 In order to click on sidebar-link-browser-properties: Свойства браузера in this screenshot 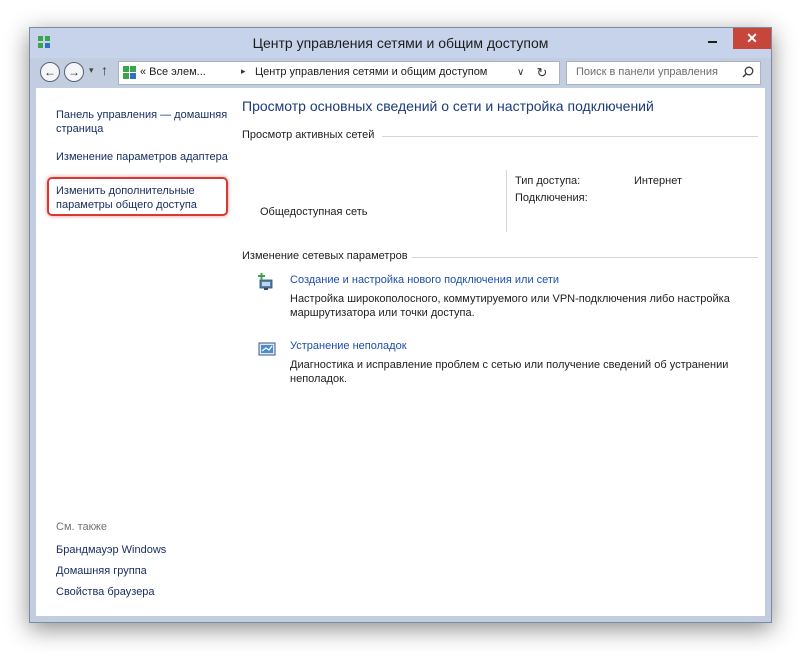, I will do `click(143, 592)`.